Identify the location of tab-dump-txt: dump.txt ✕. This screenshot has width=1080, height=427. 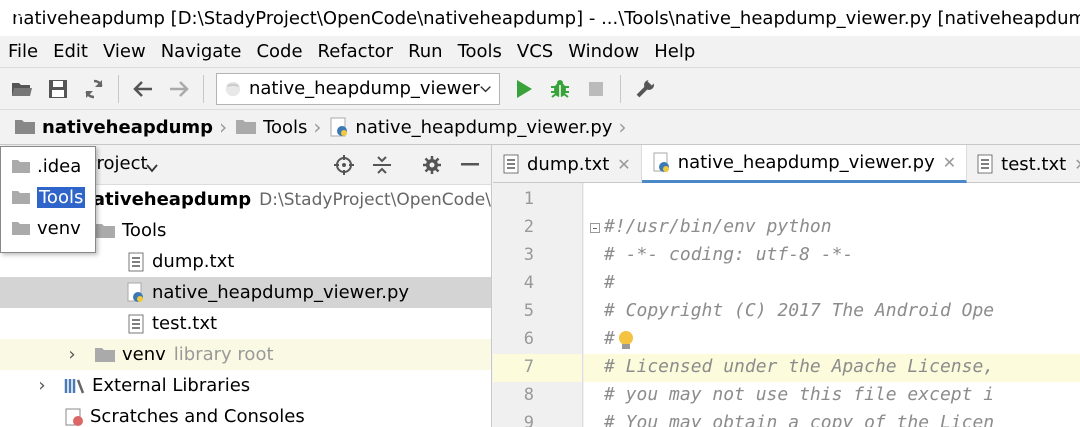
(567, 164).